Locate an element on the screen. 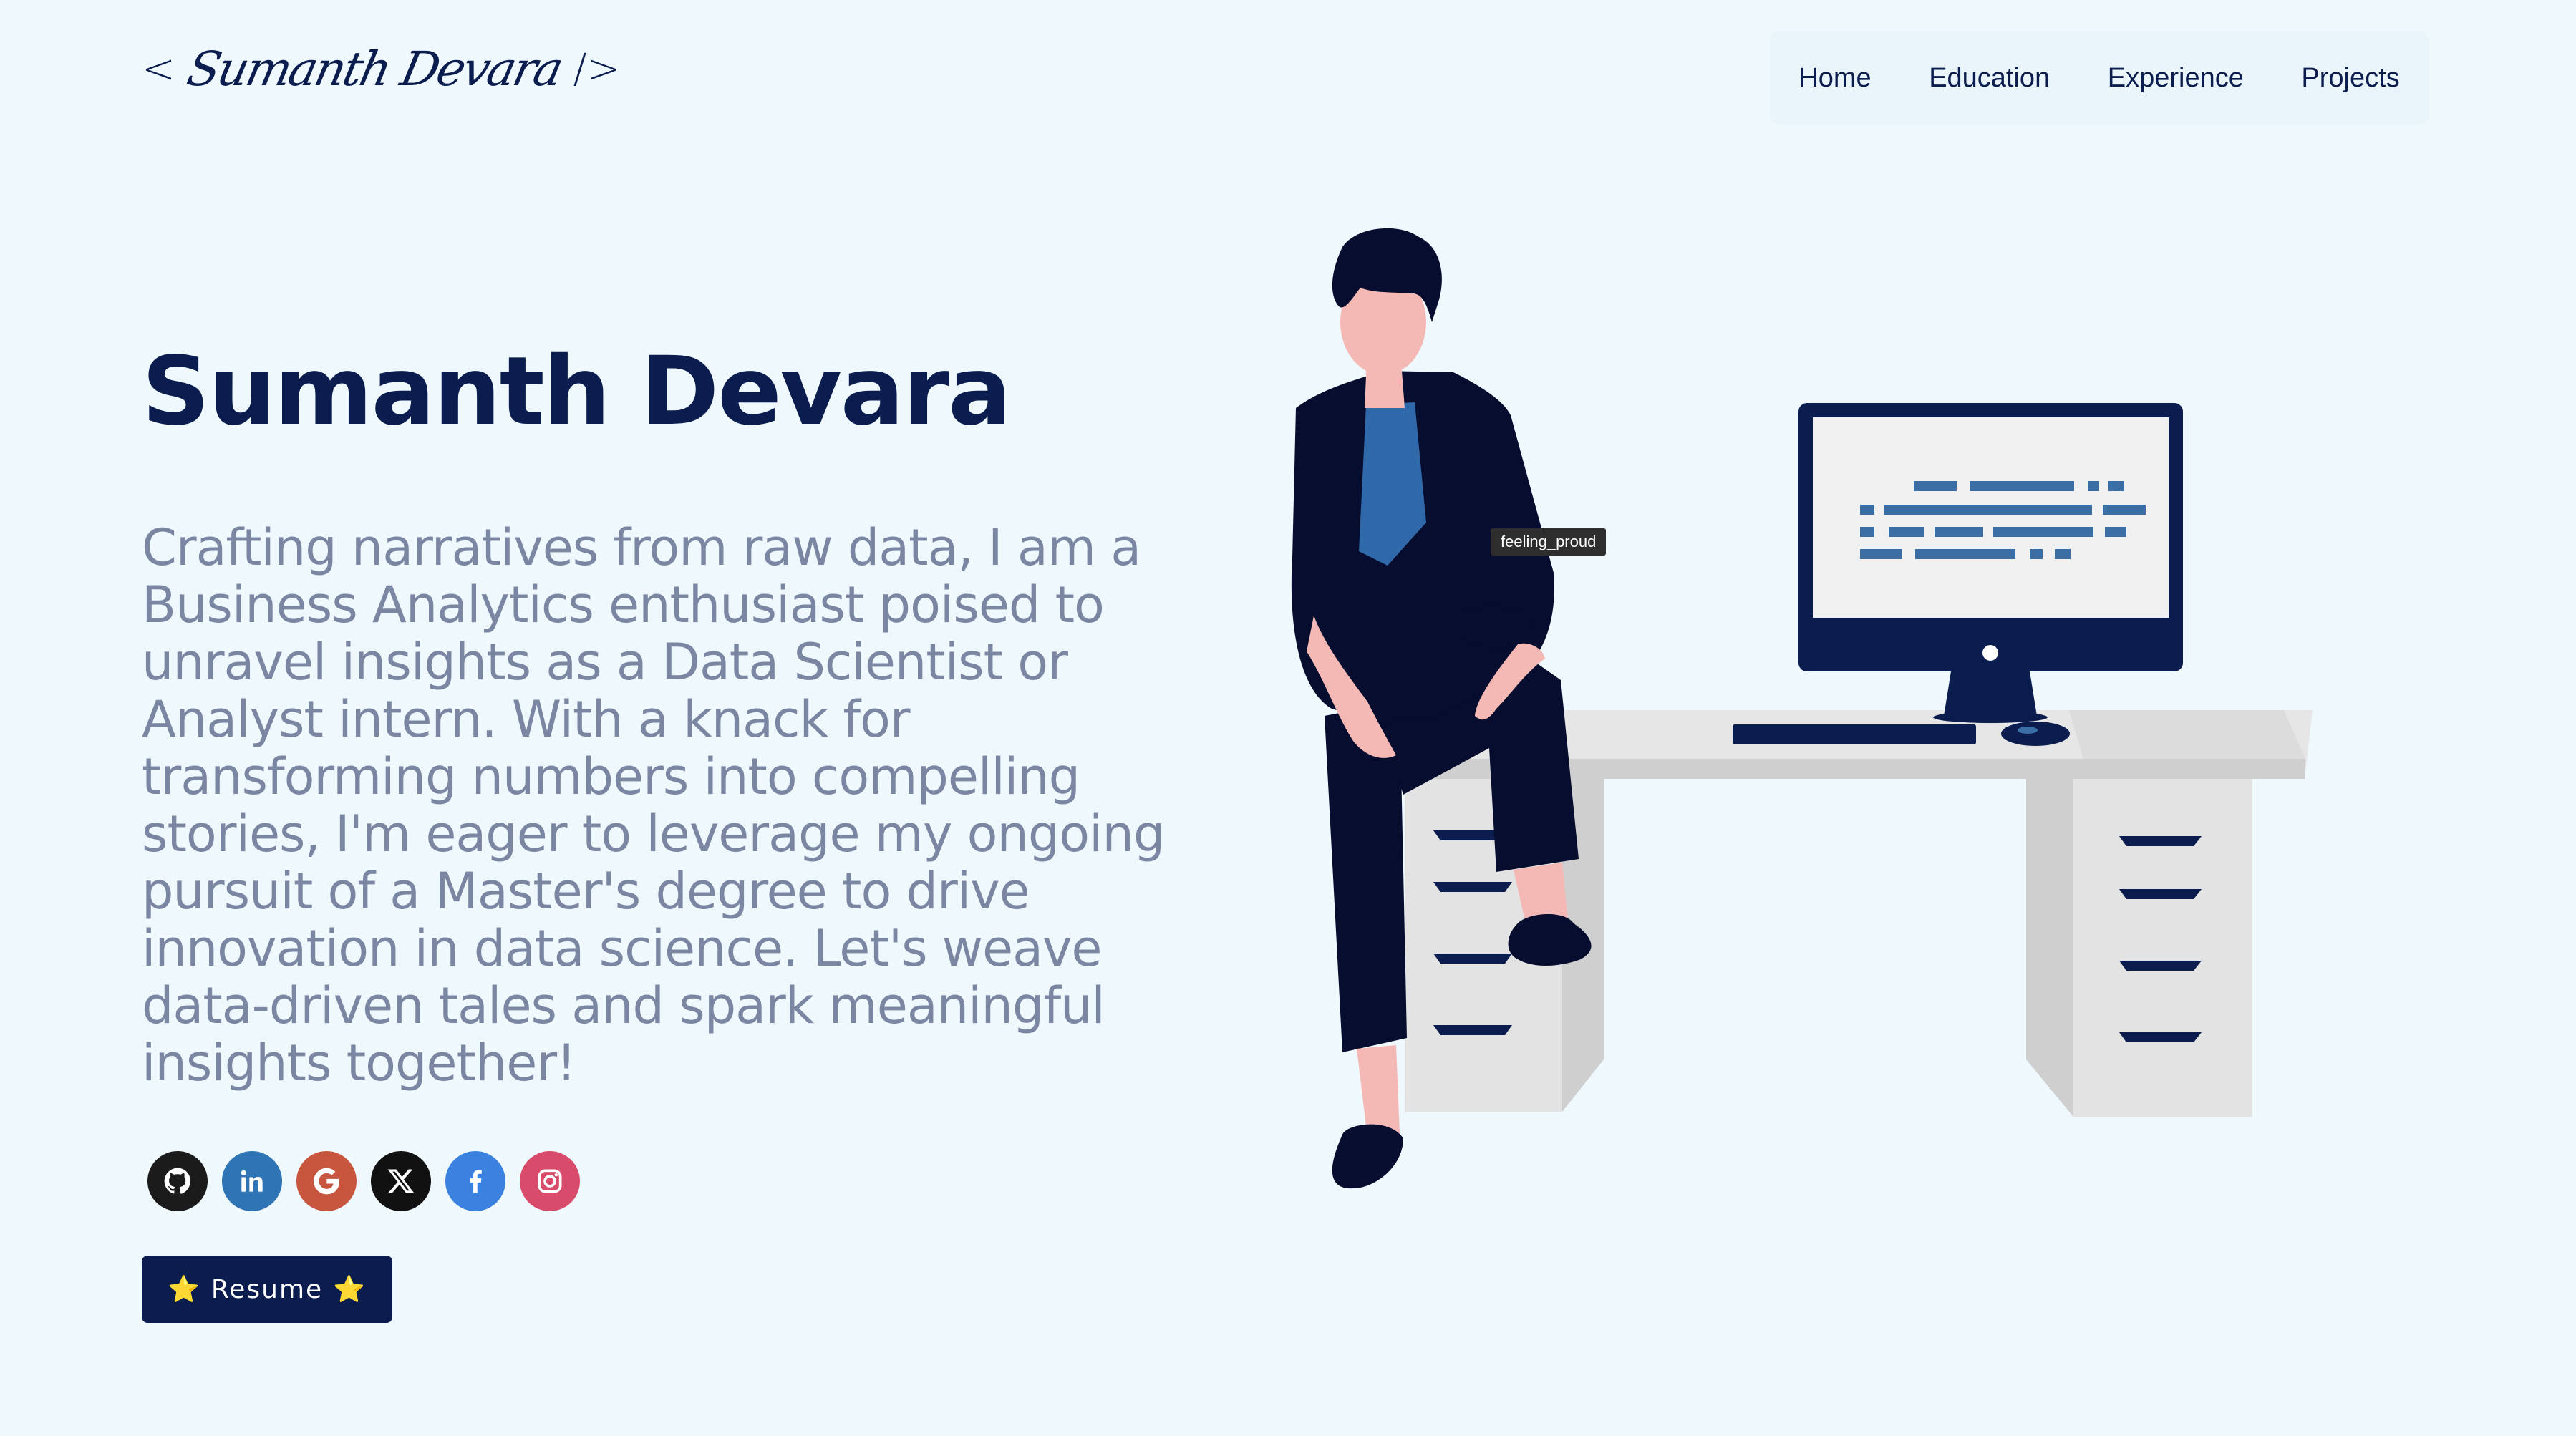 Image resolution: width=2576 pixels, height=1436 pixels. github-icon is located at coordinates (178, 1181).